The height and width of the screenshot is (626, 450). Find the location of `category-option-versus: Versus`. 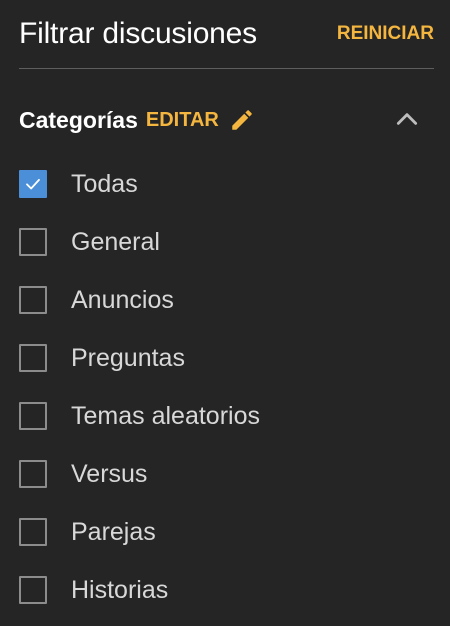

category-option-versus: Versus is located at coordinates (226, 474).